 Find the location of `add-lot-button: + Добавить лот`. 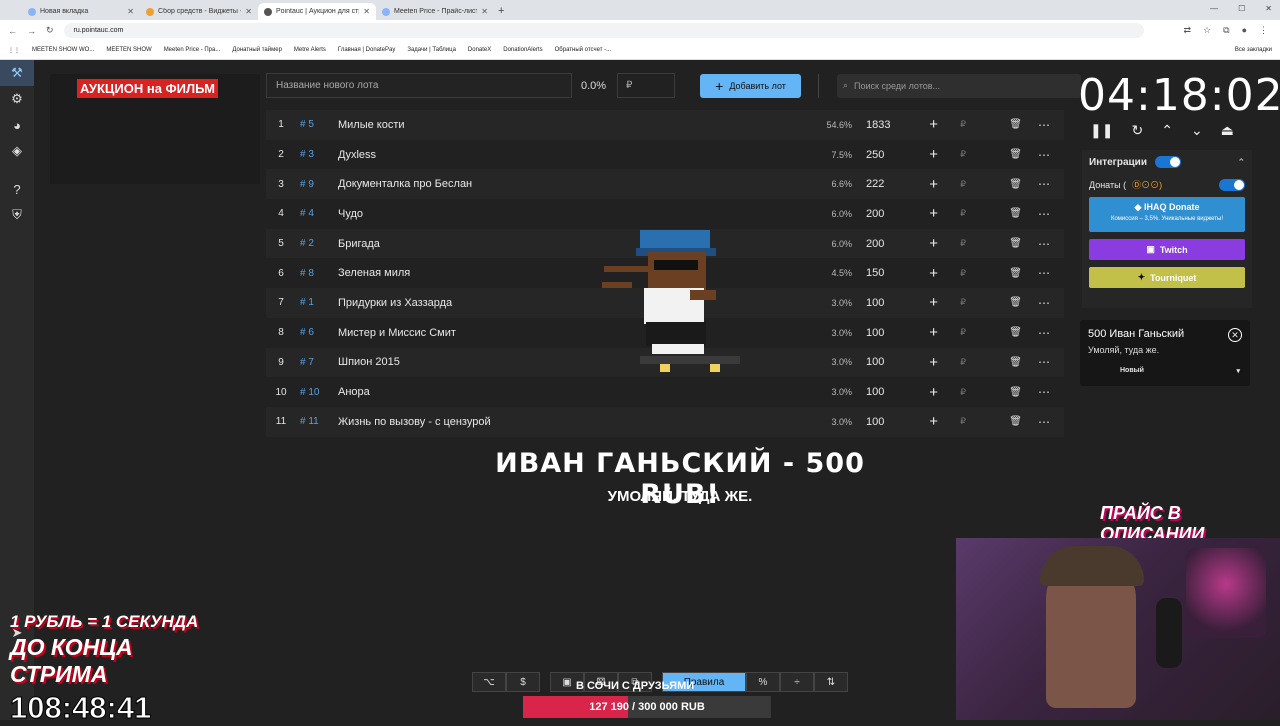

add-lot-button: + Добавить лот is located at coordinates (750, 85).